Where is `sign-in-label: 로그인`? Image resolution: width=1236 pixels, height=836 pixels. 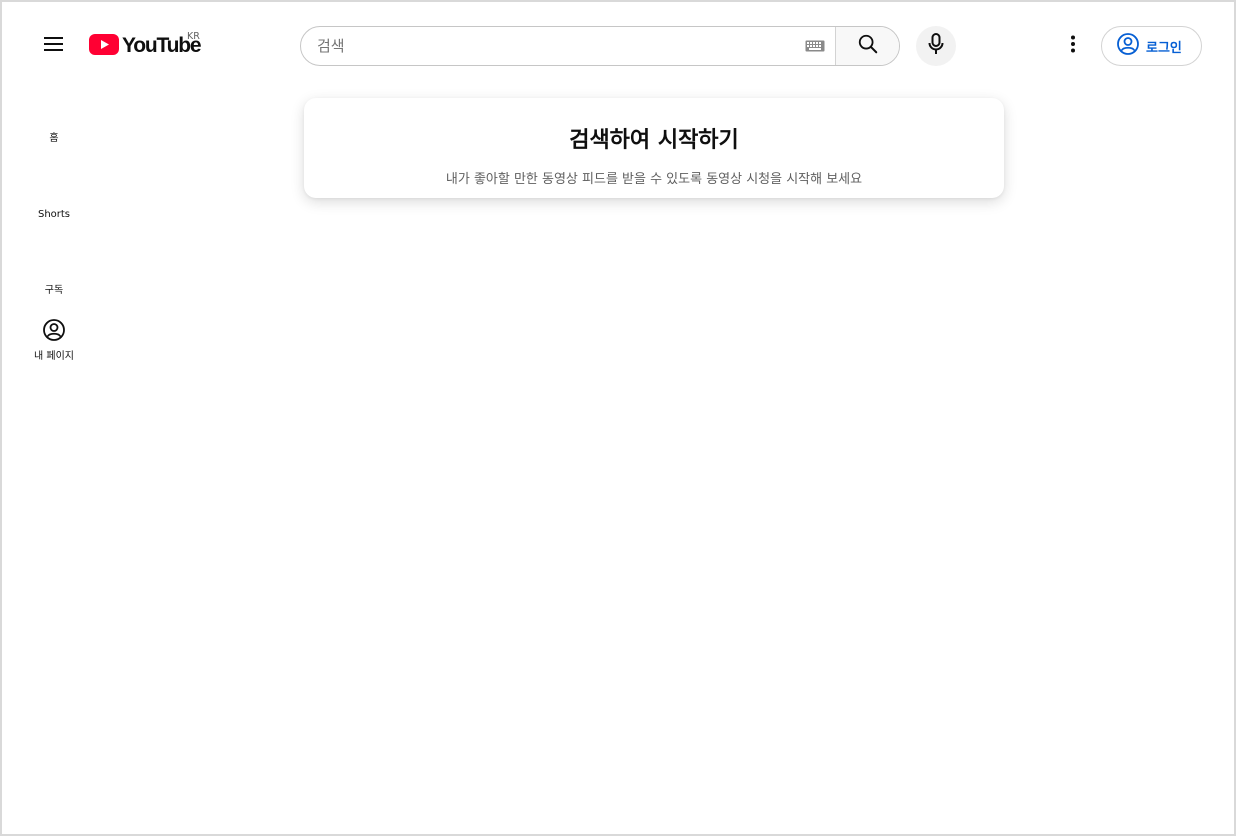 sign-in-label: 로그인 is located at coordinates (1164, 48).